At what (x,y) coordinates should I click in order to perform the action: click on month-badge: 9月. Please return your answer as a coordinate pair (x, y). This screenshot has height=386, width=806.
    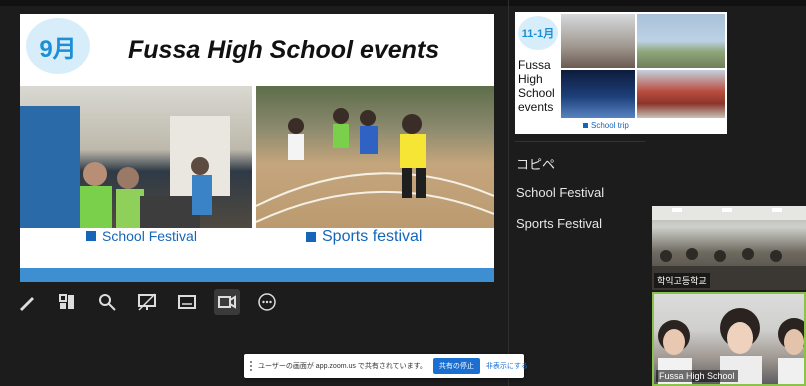
    Looking at the image, I should click on (58, 46).